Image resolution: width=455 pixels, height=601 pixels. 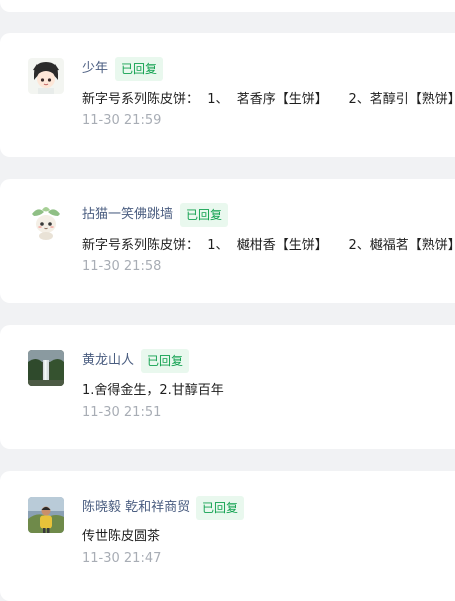 I want to click on person-photo-avatar-icon, so click(x=46, y=515).